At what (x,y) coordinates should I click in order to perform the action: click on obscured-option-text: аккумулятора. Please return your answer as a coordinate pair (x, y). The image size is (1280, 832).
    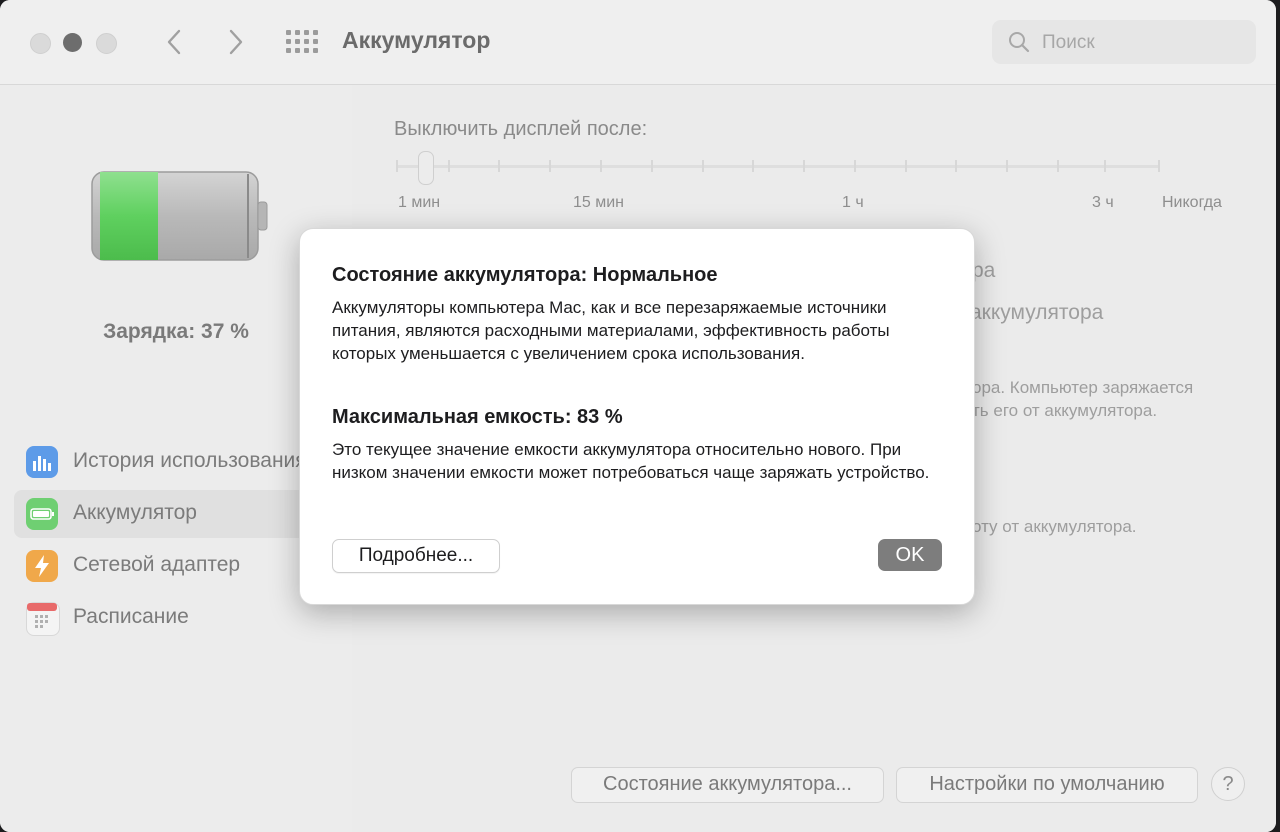
    Looking at the image, I should click on (1037, 312).